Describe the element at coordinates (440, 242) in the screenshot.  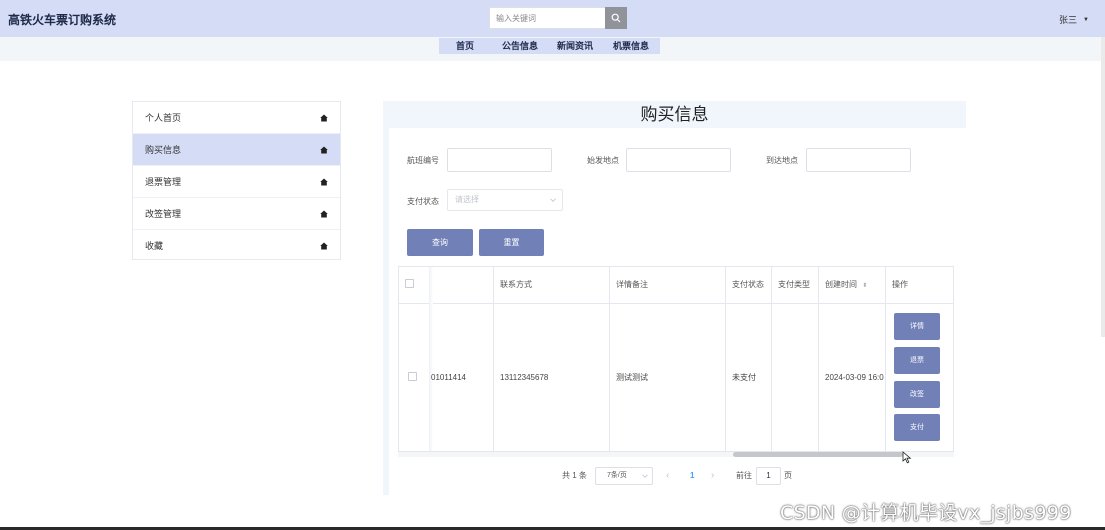
I see `query-button: 查询` at that location.